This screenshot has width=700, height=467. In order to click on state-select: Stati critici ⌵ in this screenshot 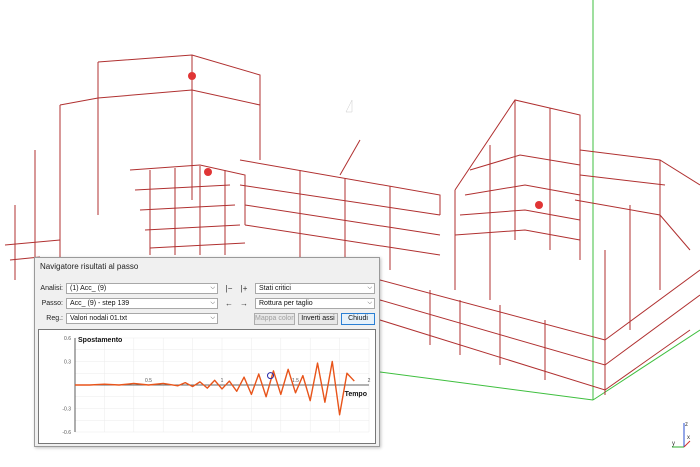, I will do `click(315, 288)`.